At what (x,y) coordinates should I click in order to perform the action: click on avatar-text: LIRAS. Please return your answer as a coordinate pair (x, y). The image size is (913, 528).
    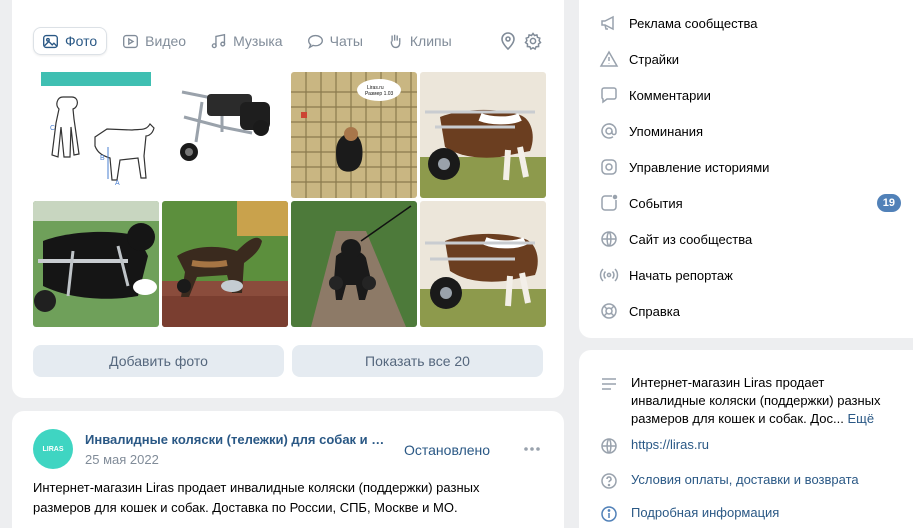
    Looking at the image, I should click on (53, 449).